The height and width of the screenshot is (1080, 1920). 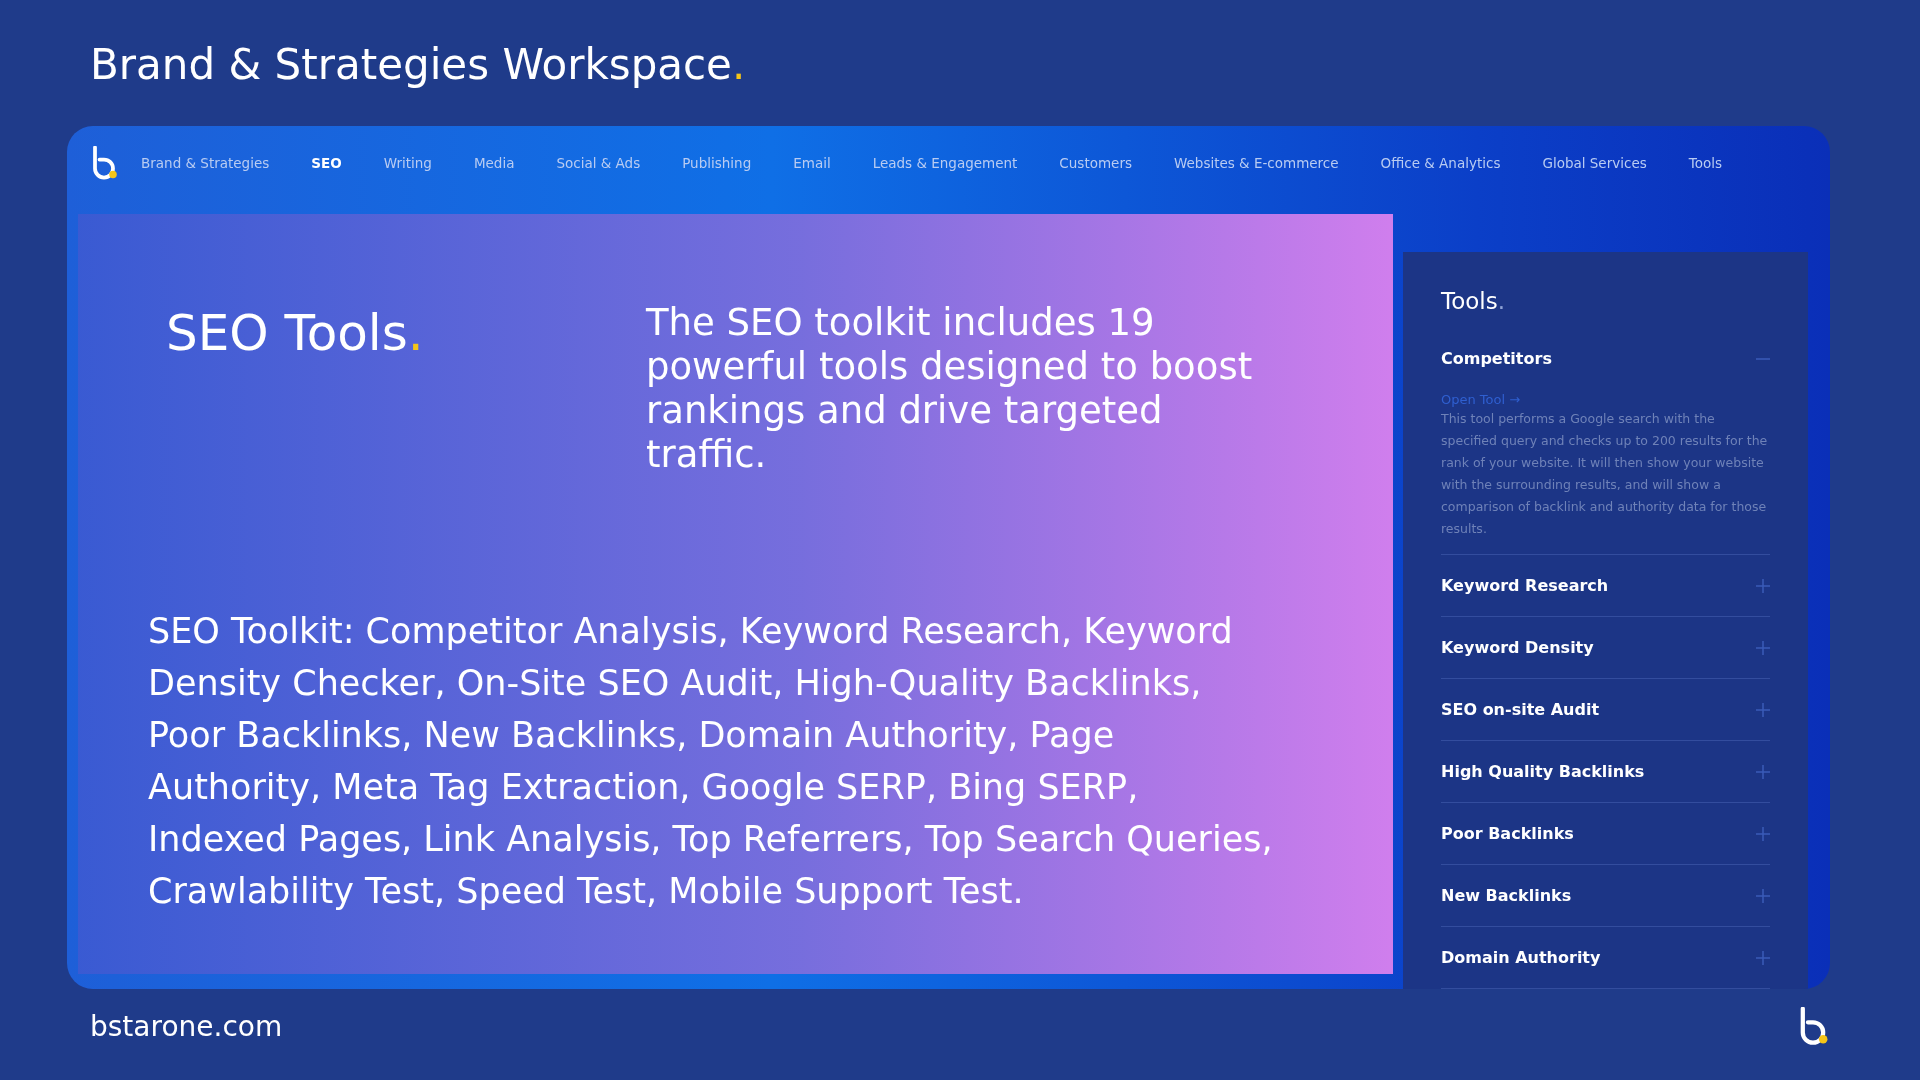 What do you see at coordinates (812, 163) in the screenshot?
I see `nav-tab: Email` at bounding box center [812, 163].